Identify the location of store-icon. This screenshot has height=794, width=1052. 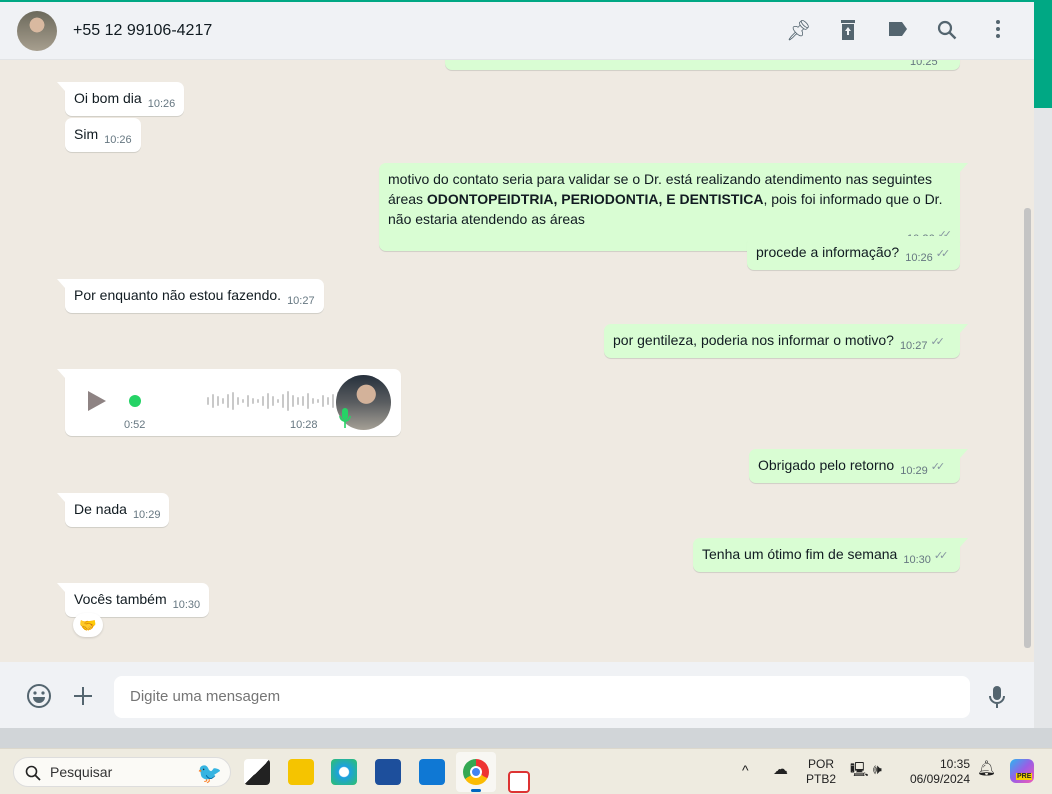
(388, 772).